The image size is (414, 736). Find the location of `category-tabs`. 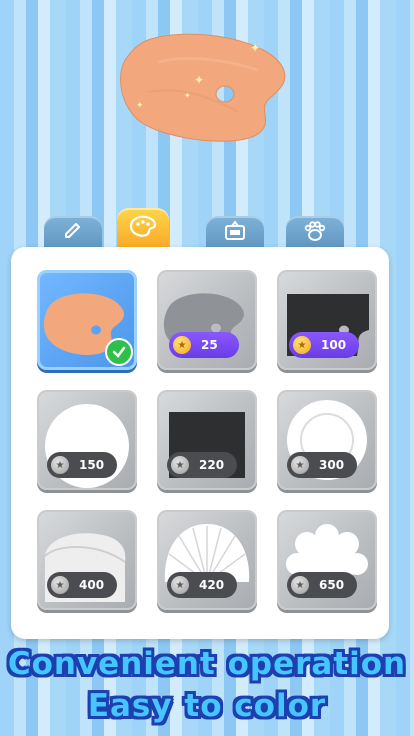

category-tabs is located at coordinates (207, 229).